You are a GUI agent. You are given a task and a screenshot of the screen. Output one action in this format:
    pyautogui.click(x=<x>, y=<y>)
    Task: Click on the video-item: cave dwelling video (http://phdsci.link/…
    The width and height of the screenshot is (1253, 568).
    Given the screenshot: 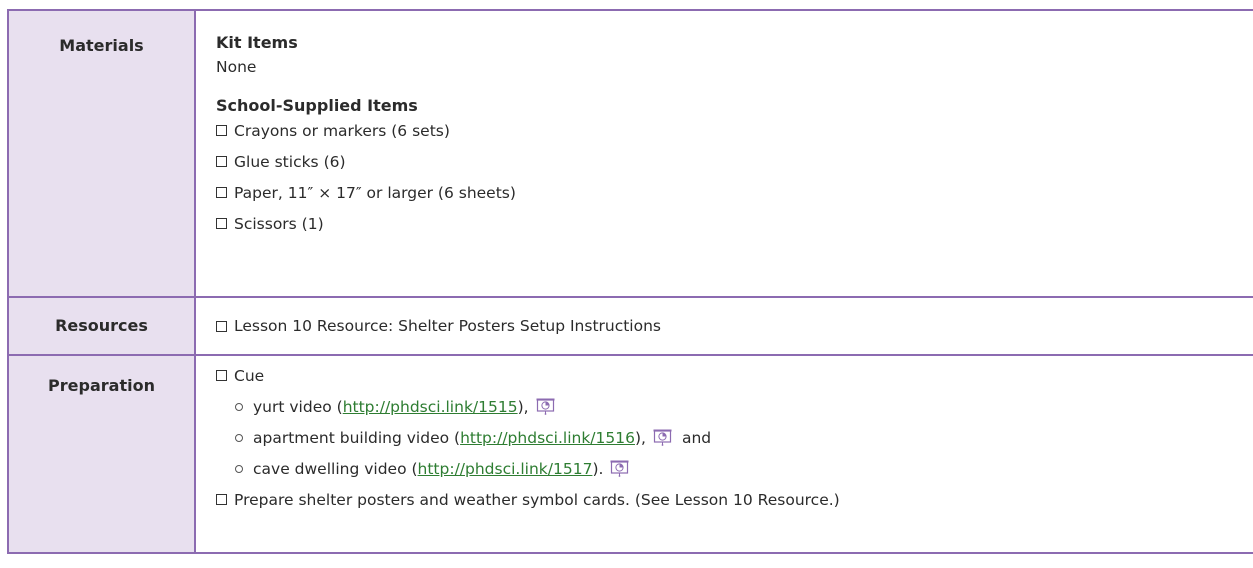 What is the action you would take?
    pyautogui.click(x=734, y=468)
    